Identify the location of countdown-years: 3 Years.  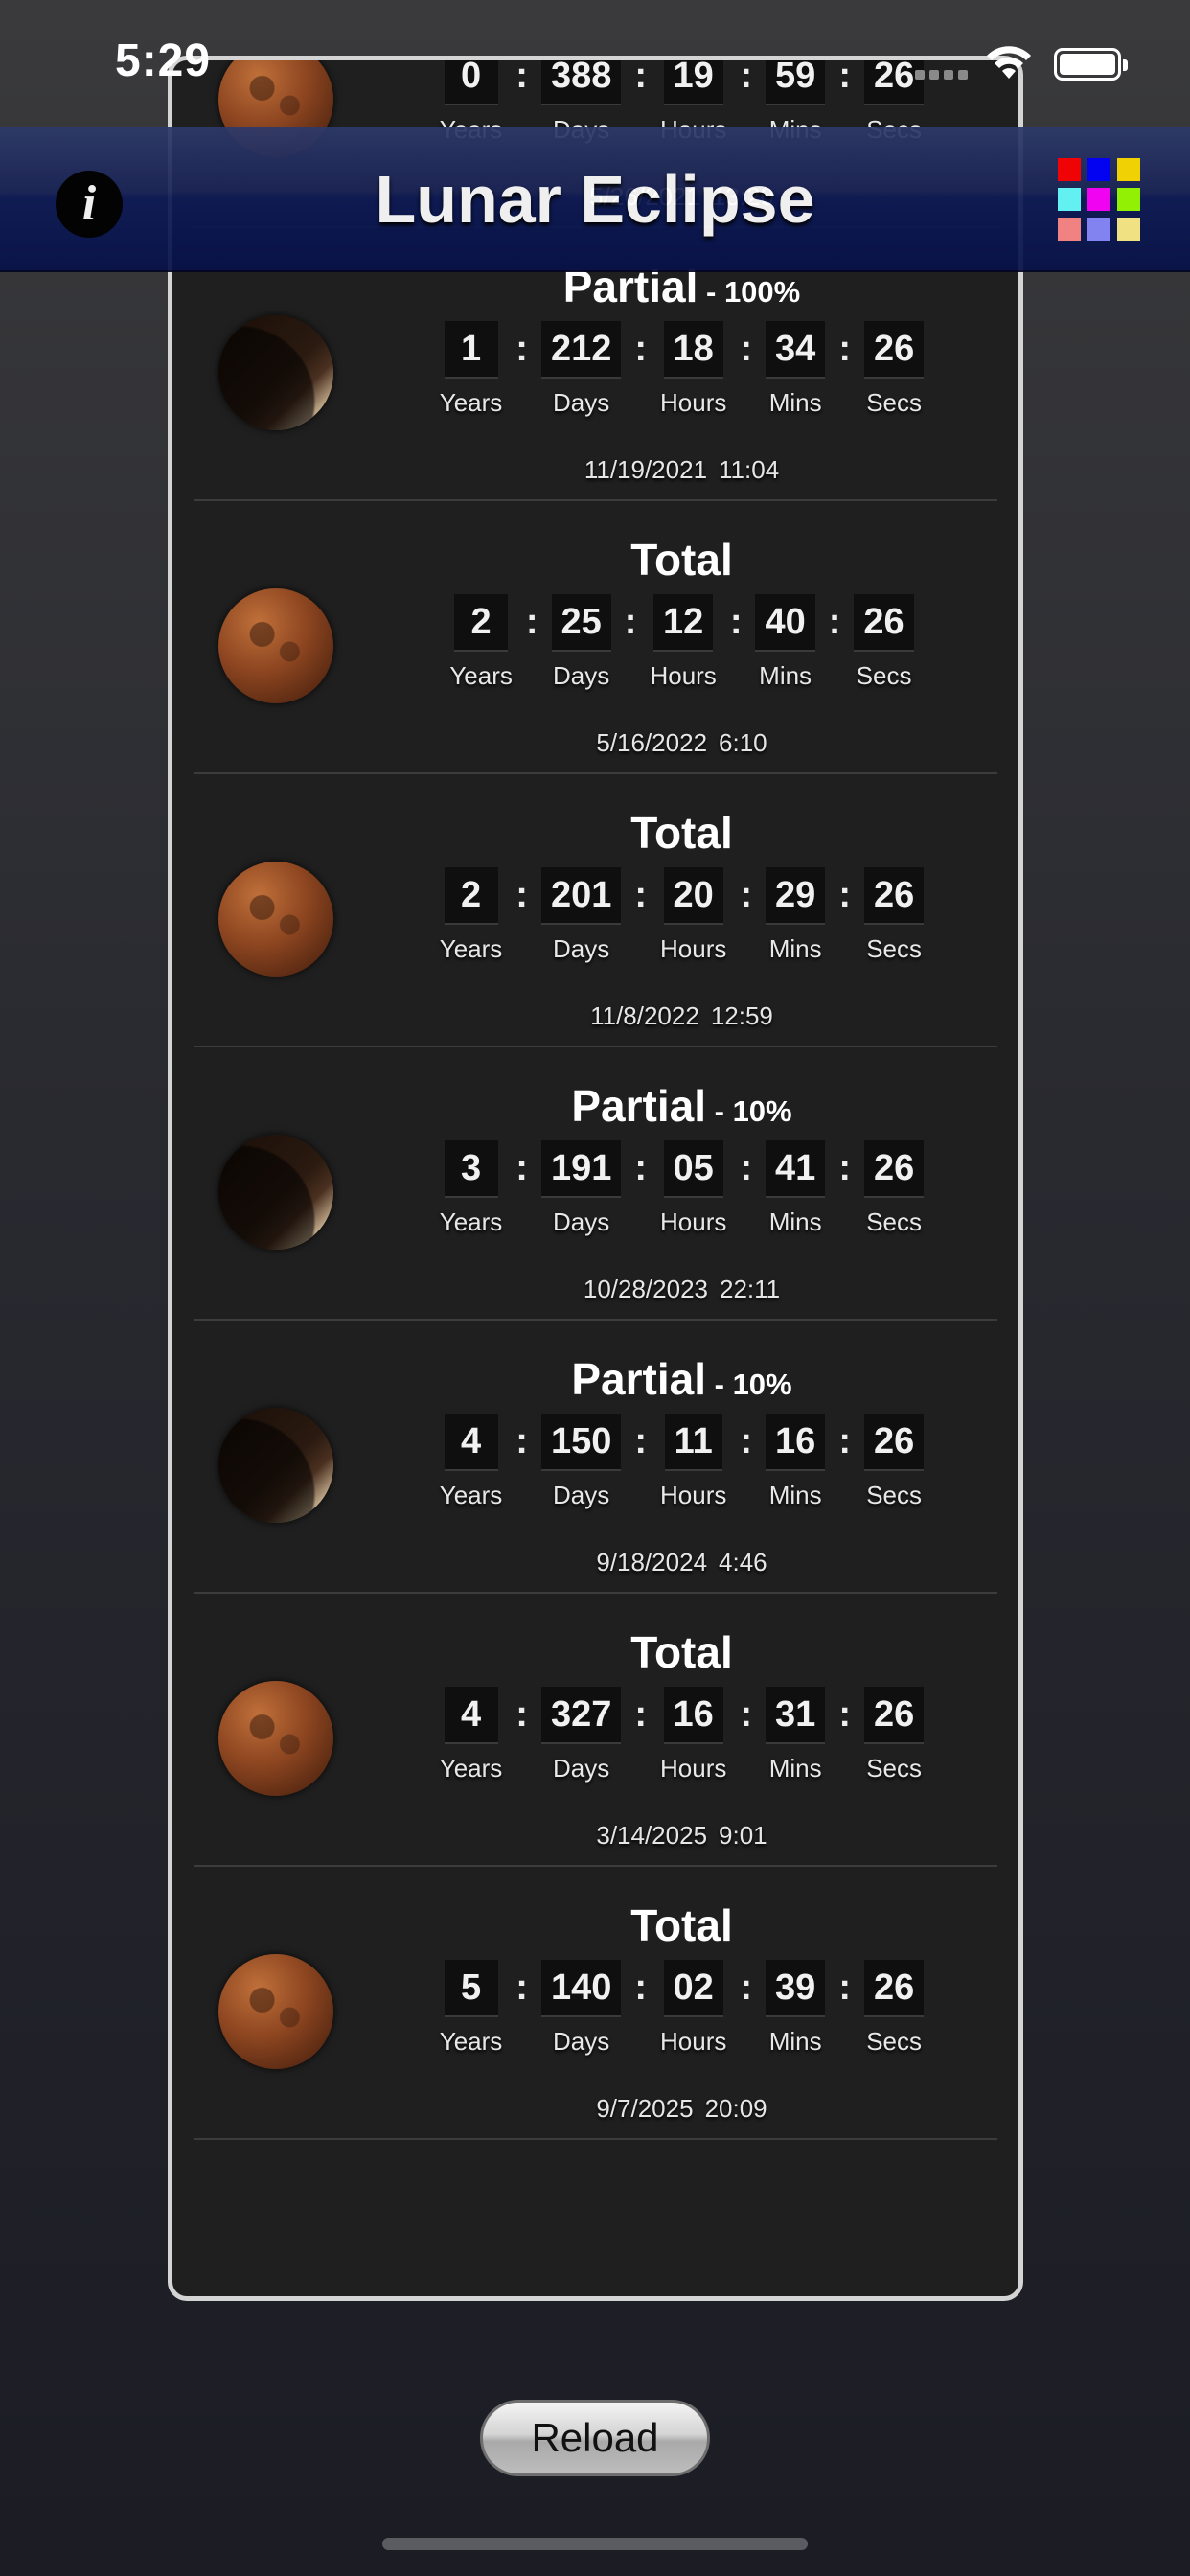
(471, 1188).